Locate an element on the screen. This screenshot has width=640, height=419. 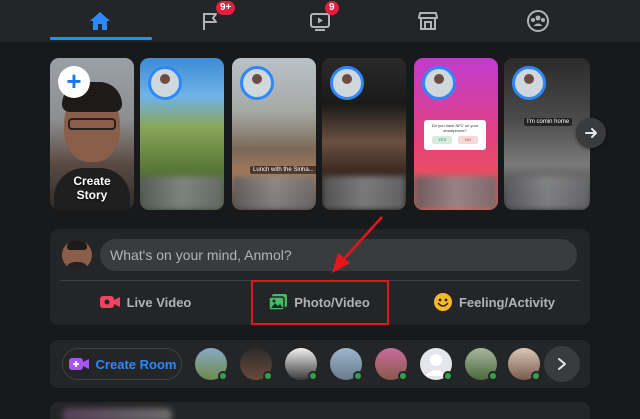
tab-marketplace is located at coordinates (428, 21).